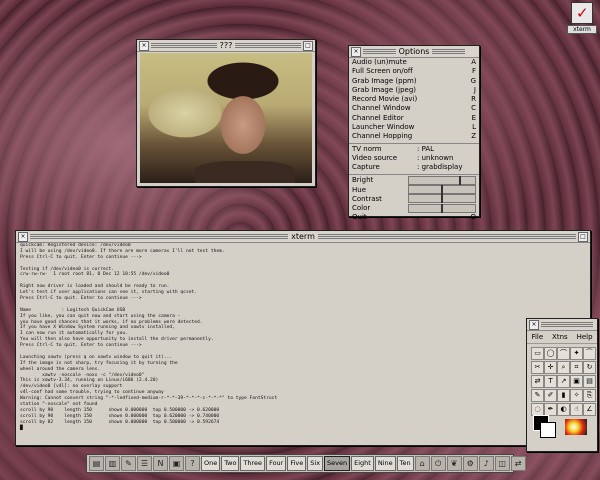 The height and width of the screenshot is (480, 600). What do you see at coordinates (96, 463) in the screenshot?
I see `terminal-icon: ▤` at bounding box center [96, 463].